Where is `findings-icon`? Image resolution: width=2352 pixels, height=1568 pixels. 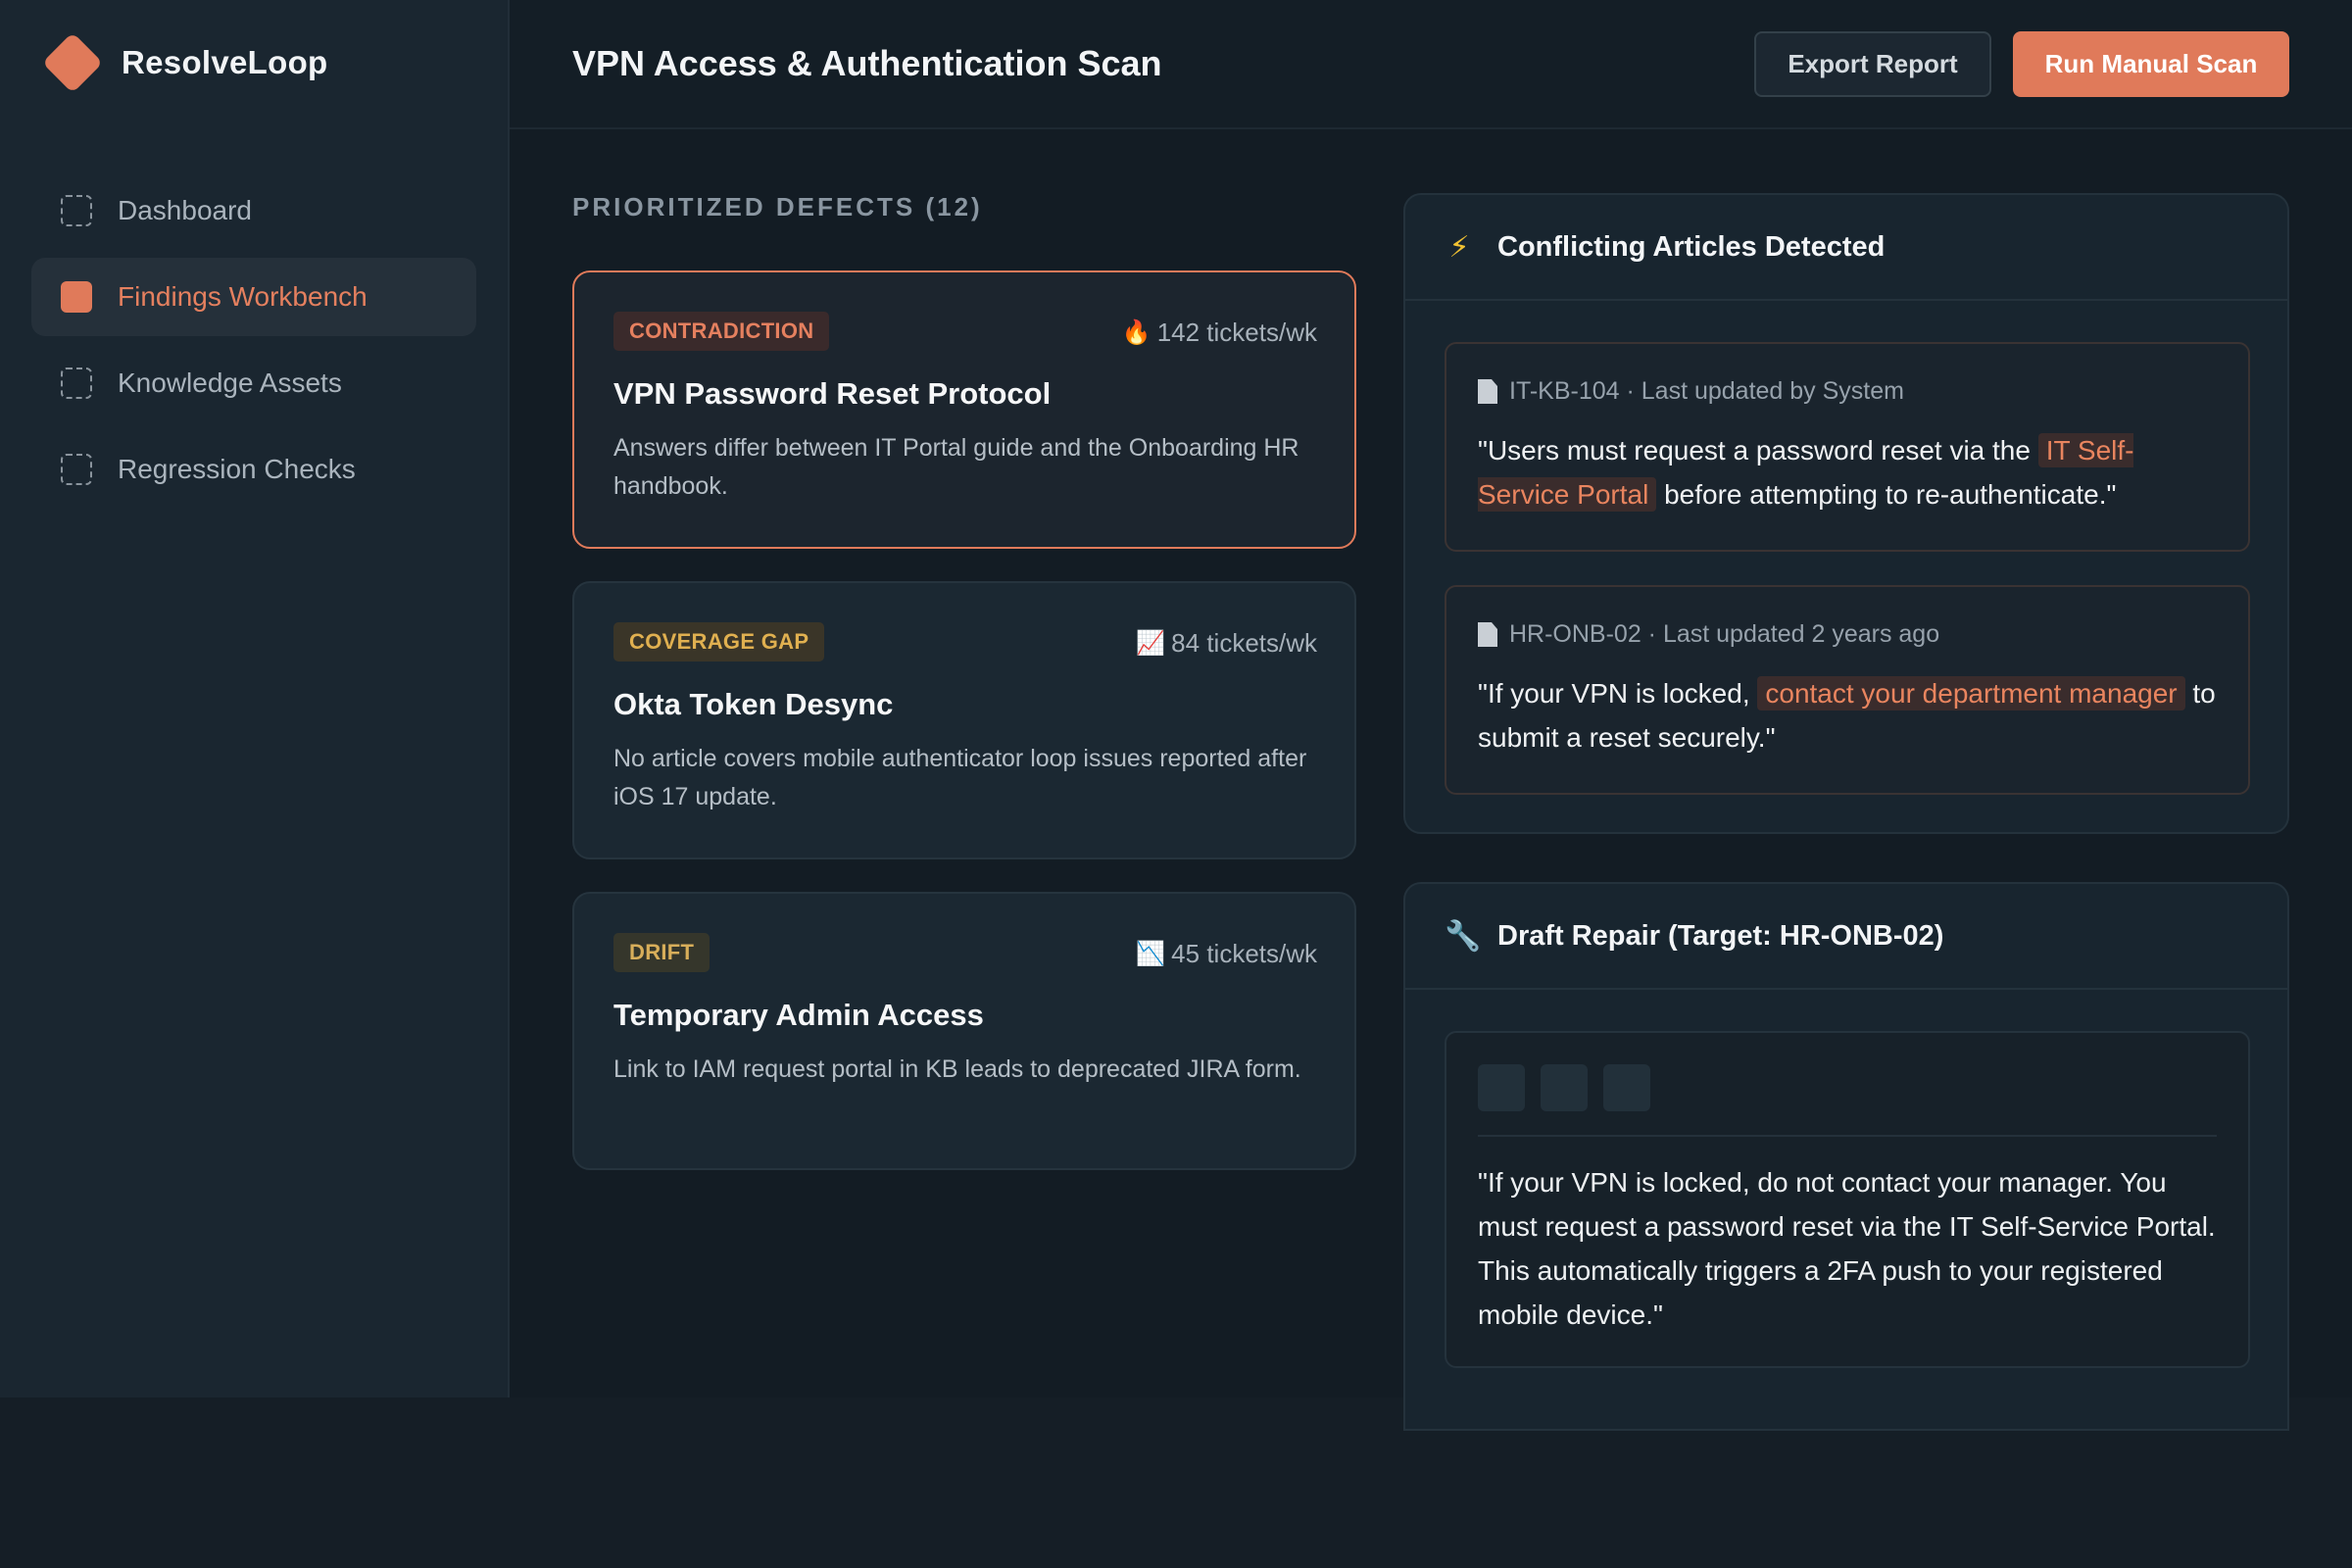 findings-icon is located at coordinates (76, 297).